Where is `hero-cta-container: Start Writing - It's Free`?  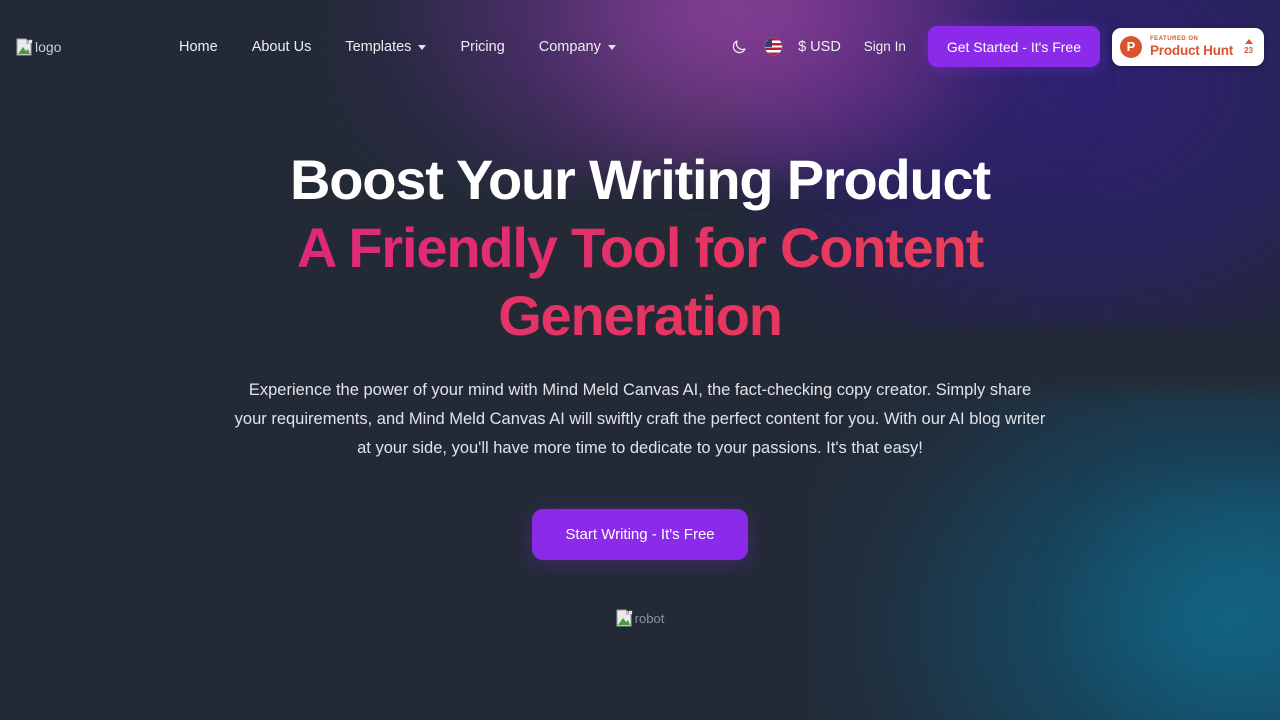 hero-cta-container: Start Writing - It's Free is located at coordinates (640, 534).